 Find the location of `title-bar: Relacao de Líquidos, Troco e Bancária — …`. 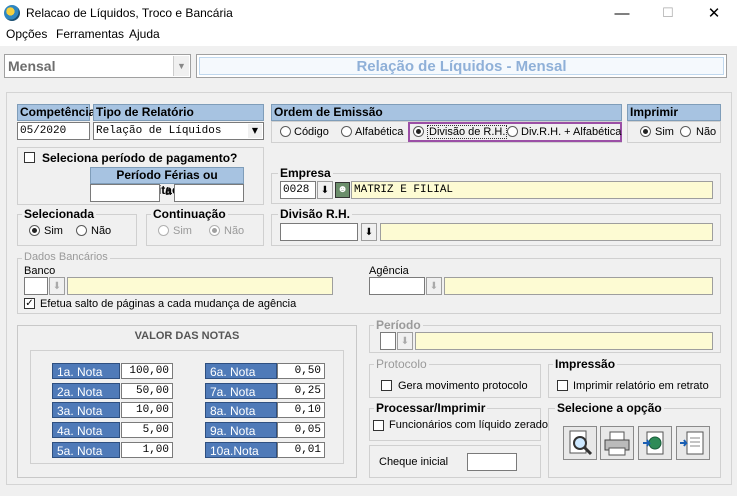

title-bar: Relacao de Líquidos, Troco e Bancária — … is located at coordinates (368, 13).